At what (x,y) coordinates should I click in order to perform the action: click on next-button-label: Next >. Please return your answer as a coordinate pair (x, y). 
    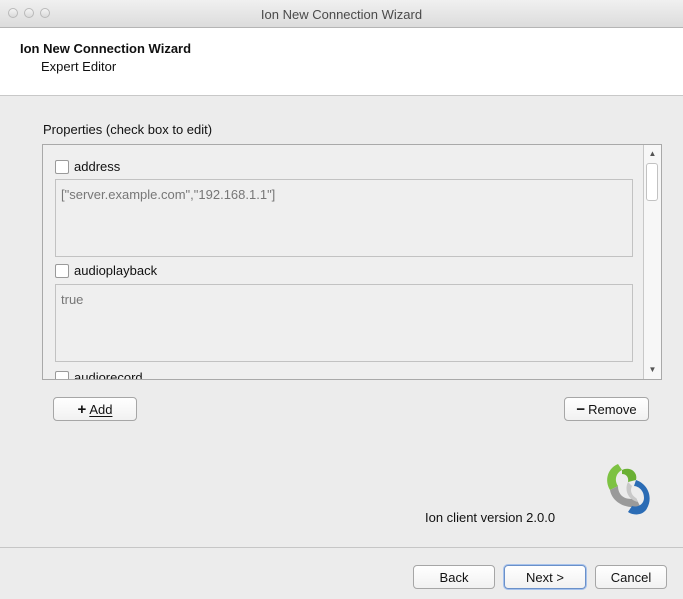
    Looking at the image, I should click on (545, 577).